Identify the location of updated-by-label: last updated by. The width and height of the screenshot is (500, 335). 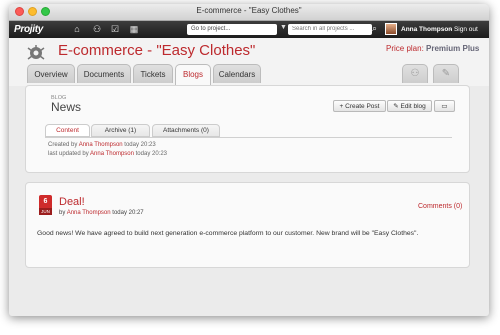
(68, 154).